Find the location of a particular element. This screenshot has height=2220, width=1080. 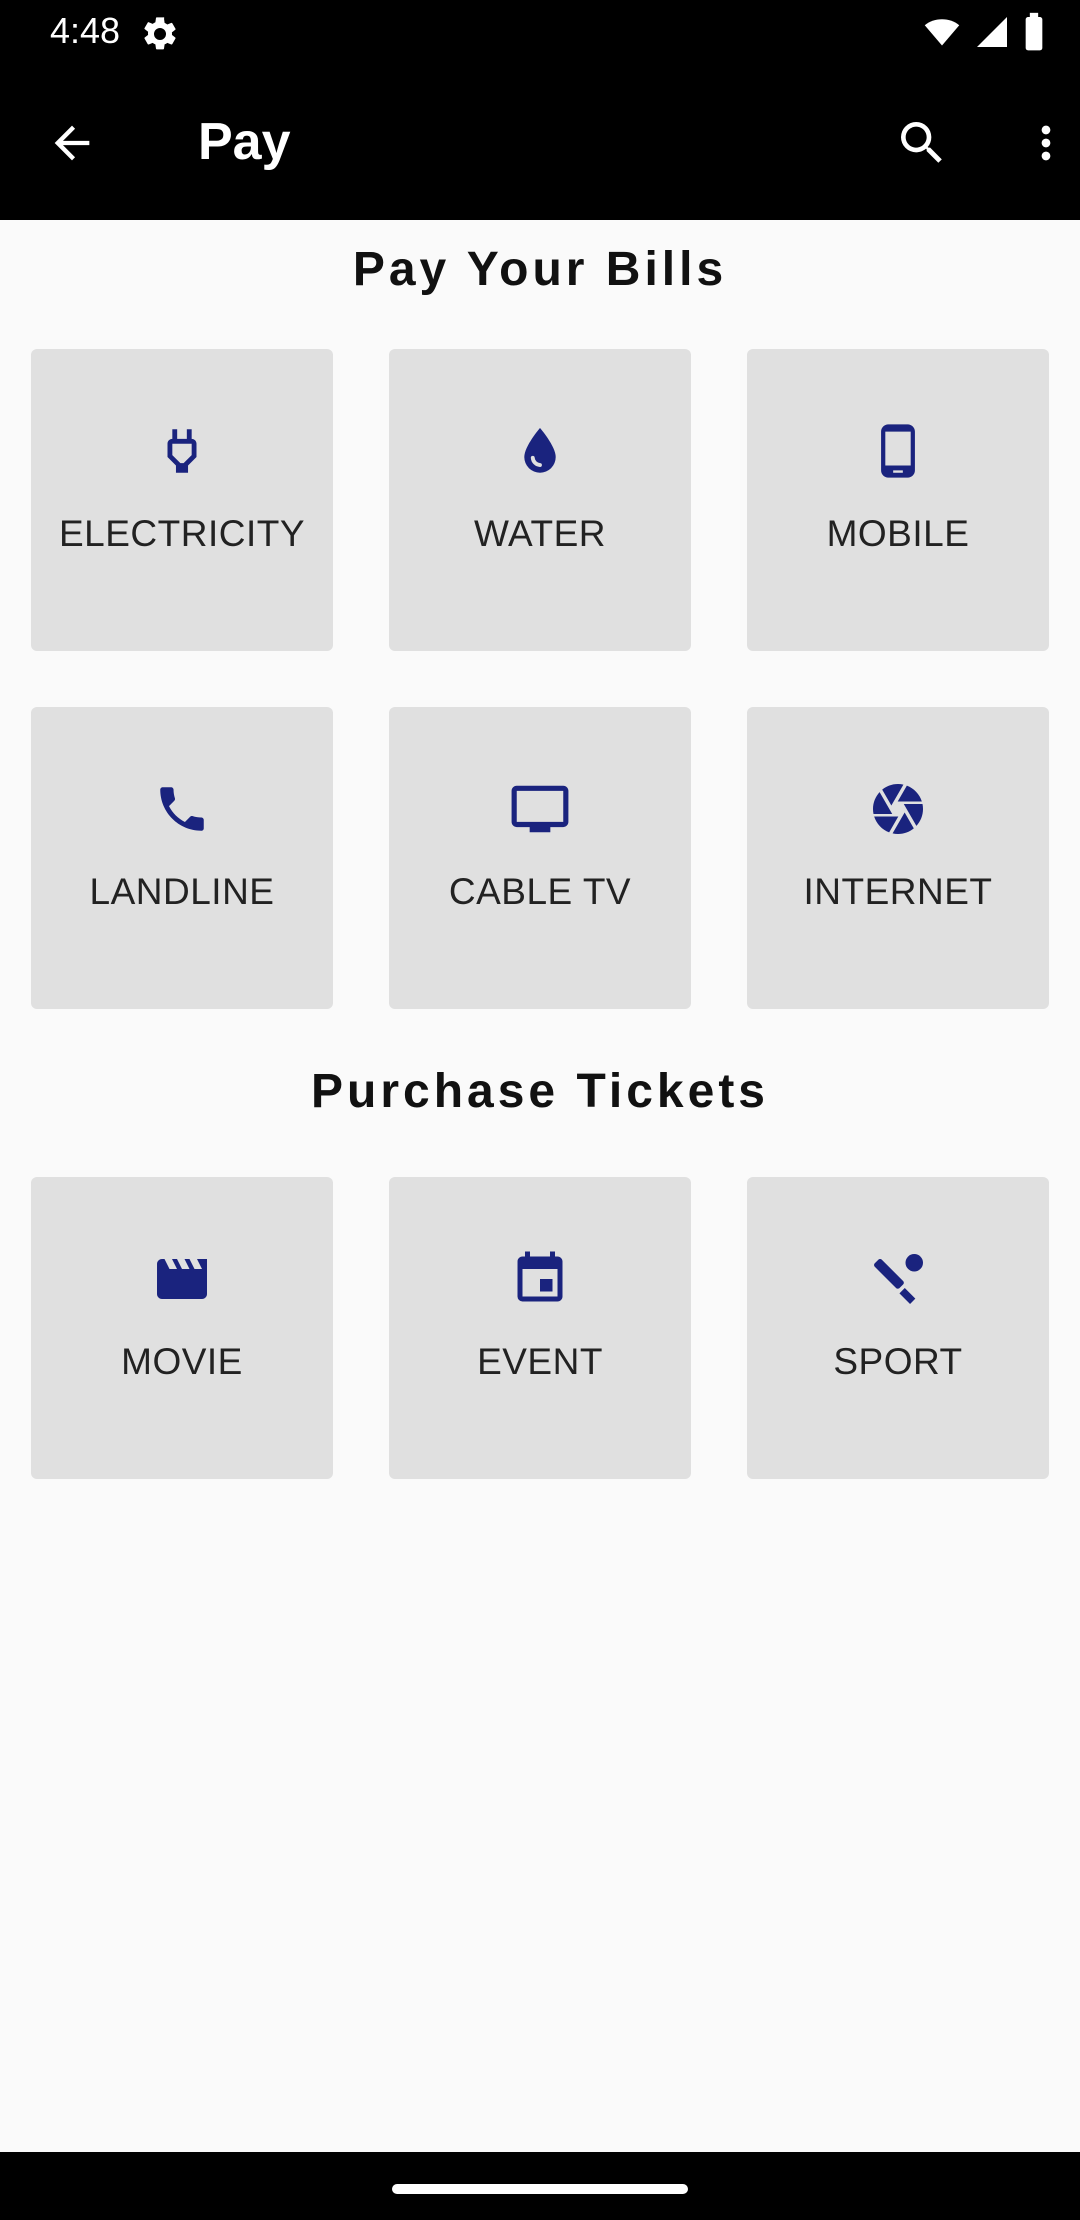

app-bar: Pay is located at coordinates (540, 143).